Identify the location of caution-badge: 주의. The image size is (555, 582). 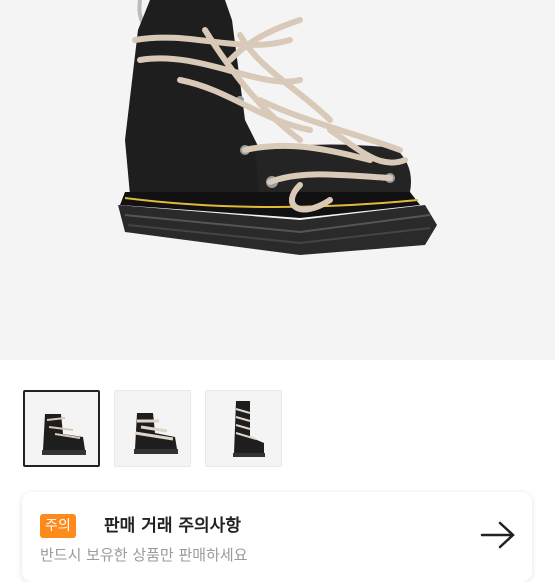
(58, 526).